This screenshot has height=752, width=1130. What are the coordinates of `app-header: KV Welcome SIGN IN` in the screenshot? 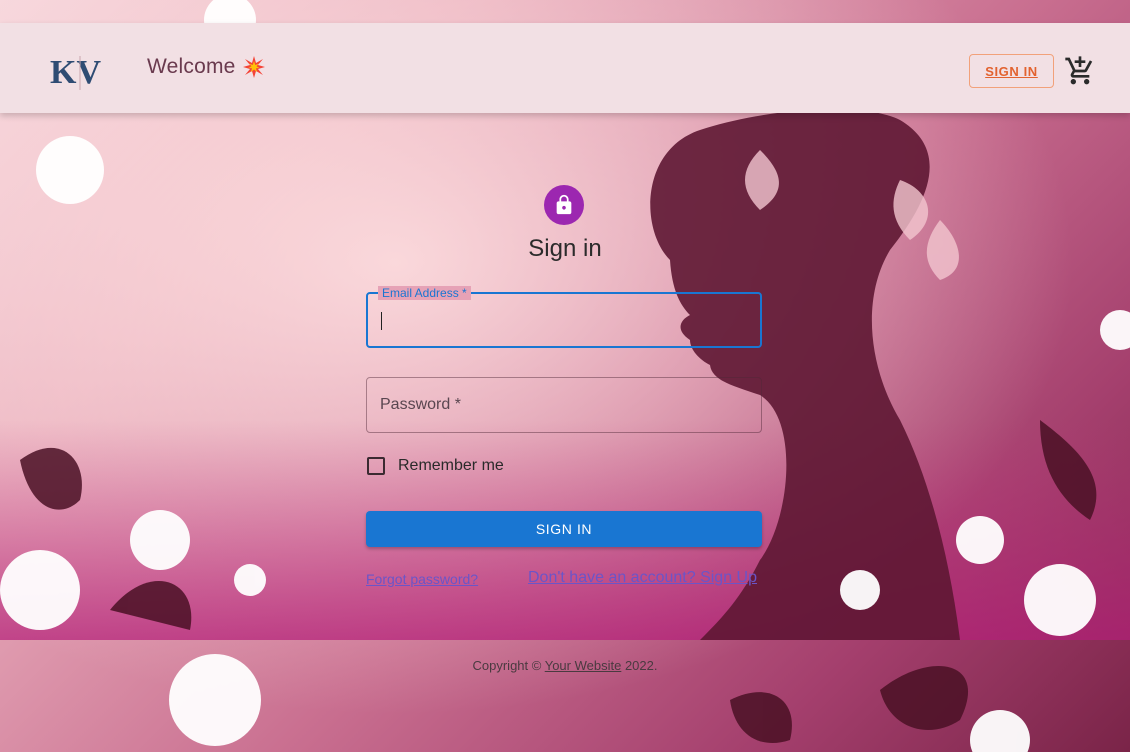 It's located at (565, 68).